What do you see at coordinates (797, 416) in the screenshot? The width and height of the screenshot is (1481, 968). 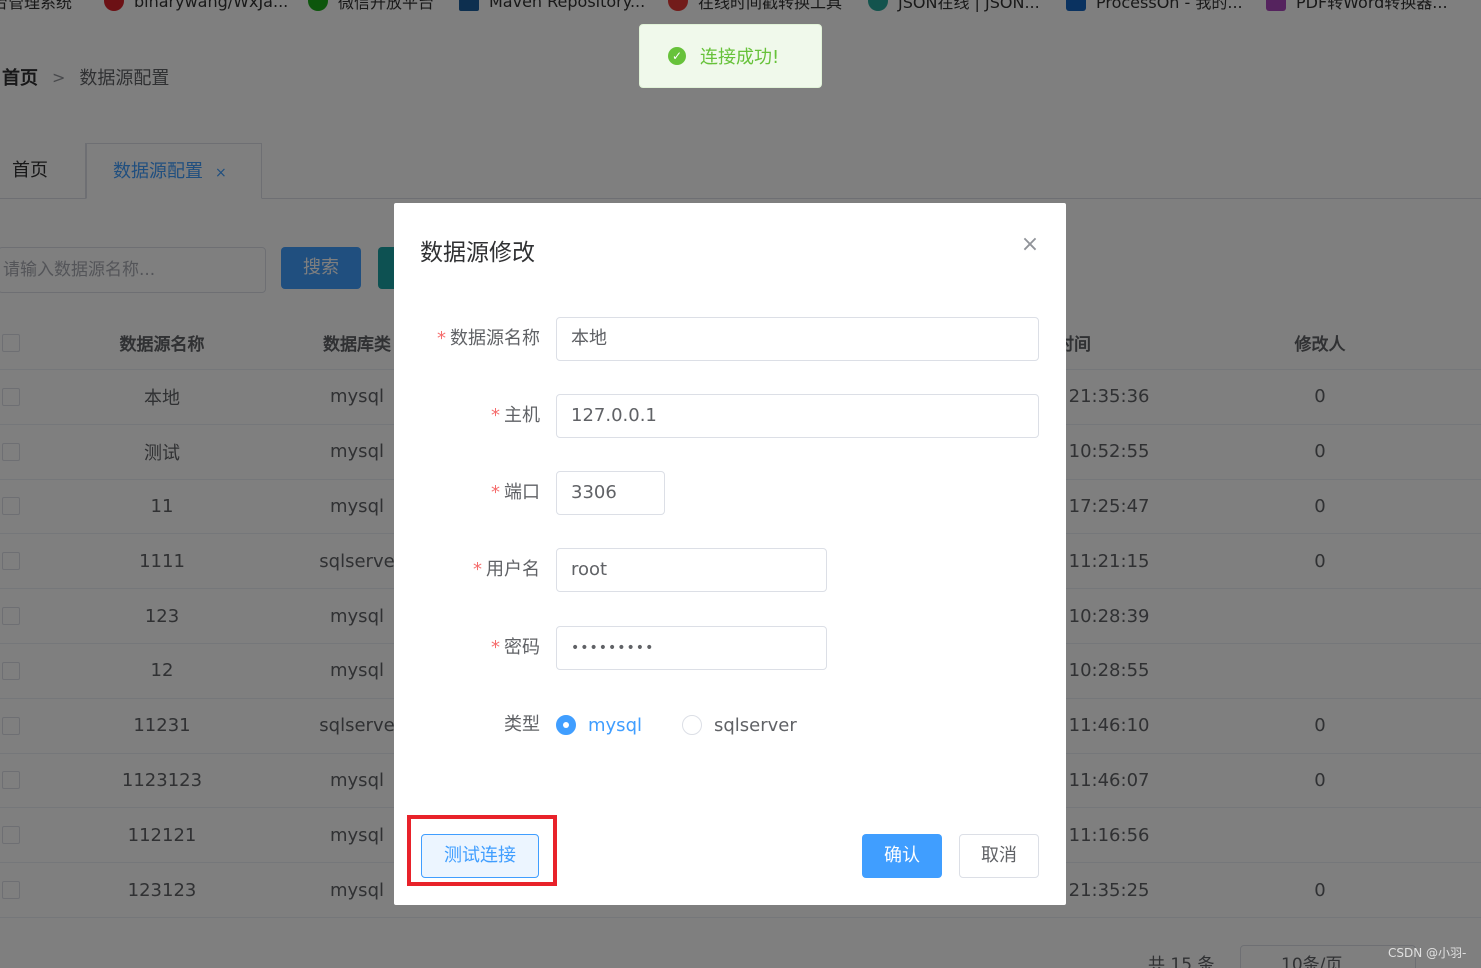 I see `host-field: 127.0.0.1` at bounding box center [797, 416].